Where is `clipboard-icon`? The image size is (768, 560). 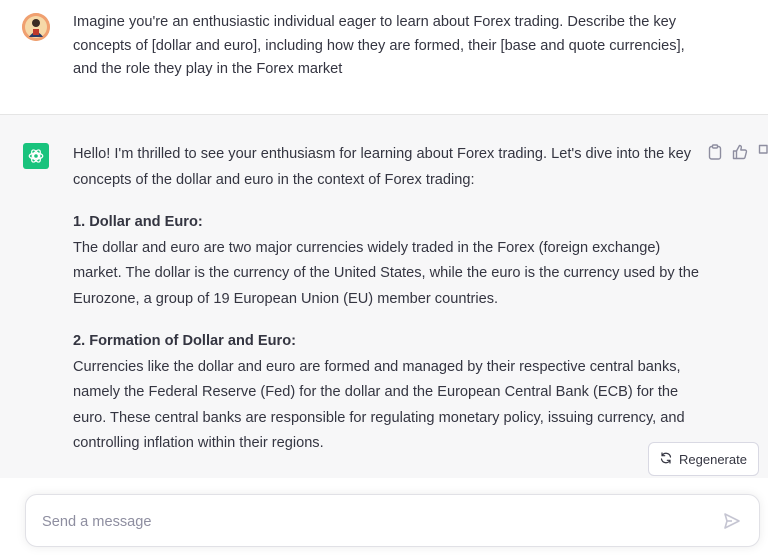 clipboard-icon is located at coordinates (715, 152).